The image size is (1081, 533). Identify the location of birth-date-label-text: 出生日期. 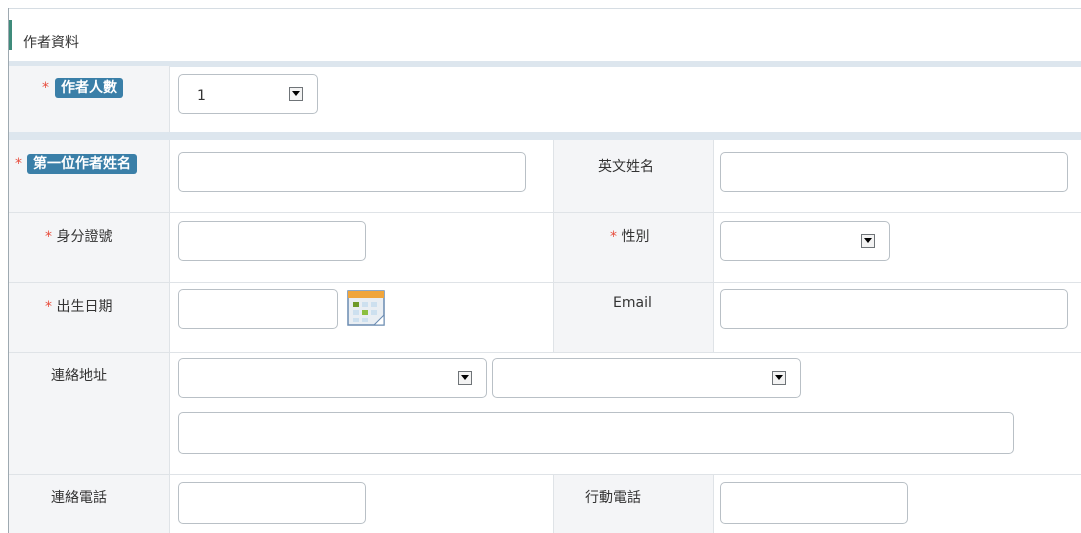
(84, 307).